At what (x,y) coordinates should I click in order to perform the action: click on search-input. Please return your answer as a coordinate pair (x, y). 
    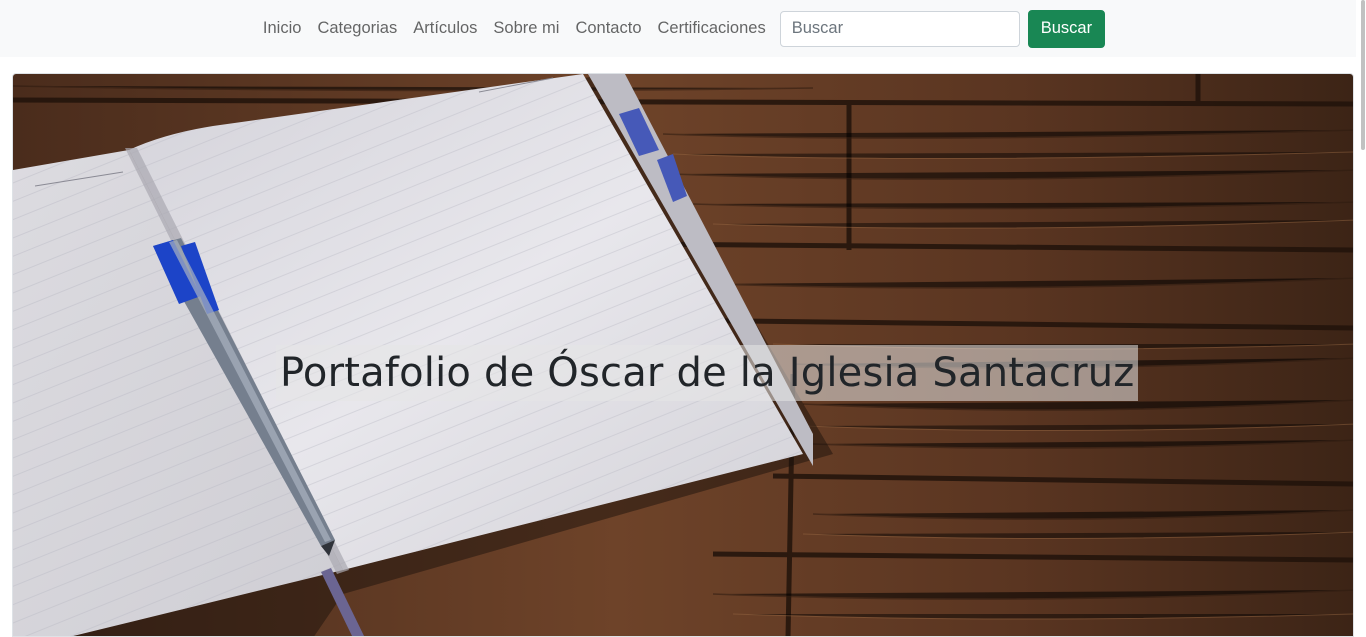
    Looking at the image, I should click on (899, 28).